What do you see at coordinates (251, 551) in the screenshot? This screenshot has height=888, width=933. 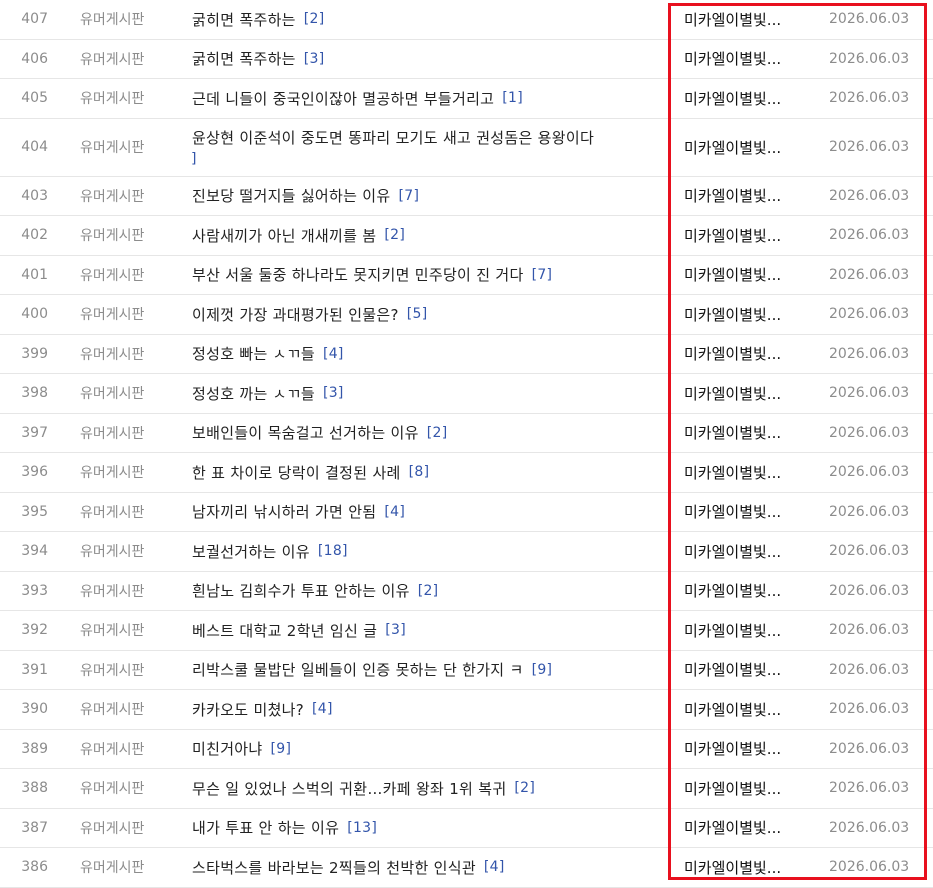 I see `post-title: 보궐선거하는 이유` at bounding box center [251, 551].